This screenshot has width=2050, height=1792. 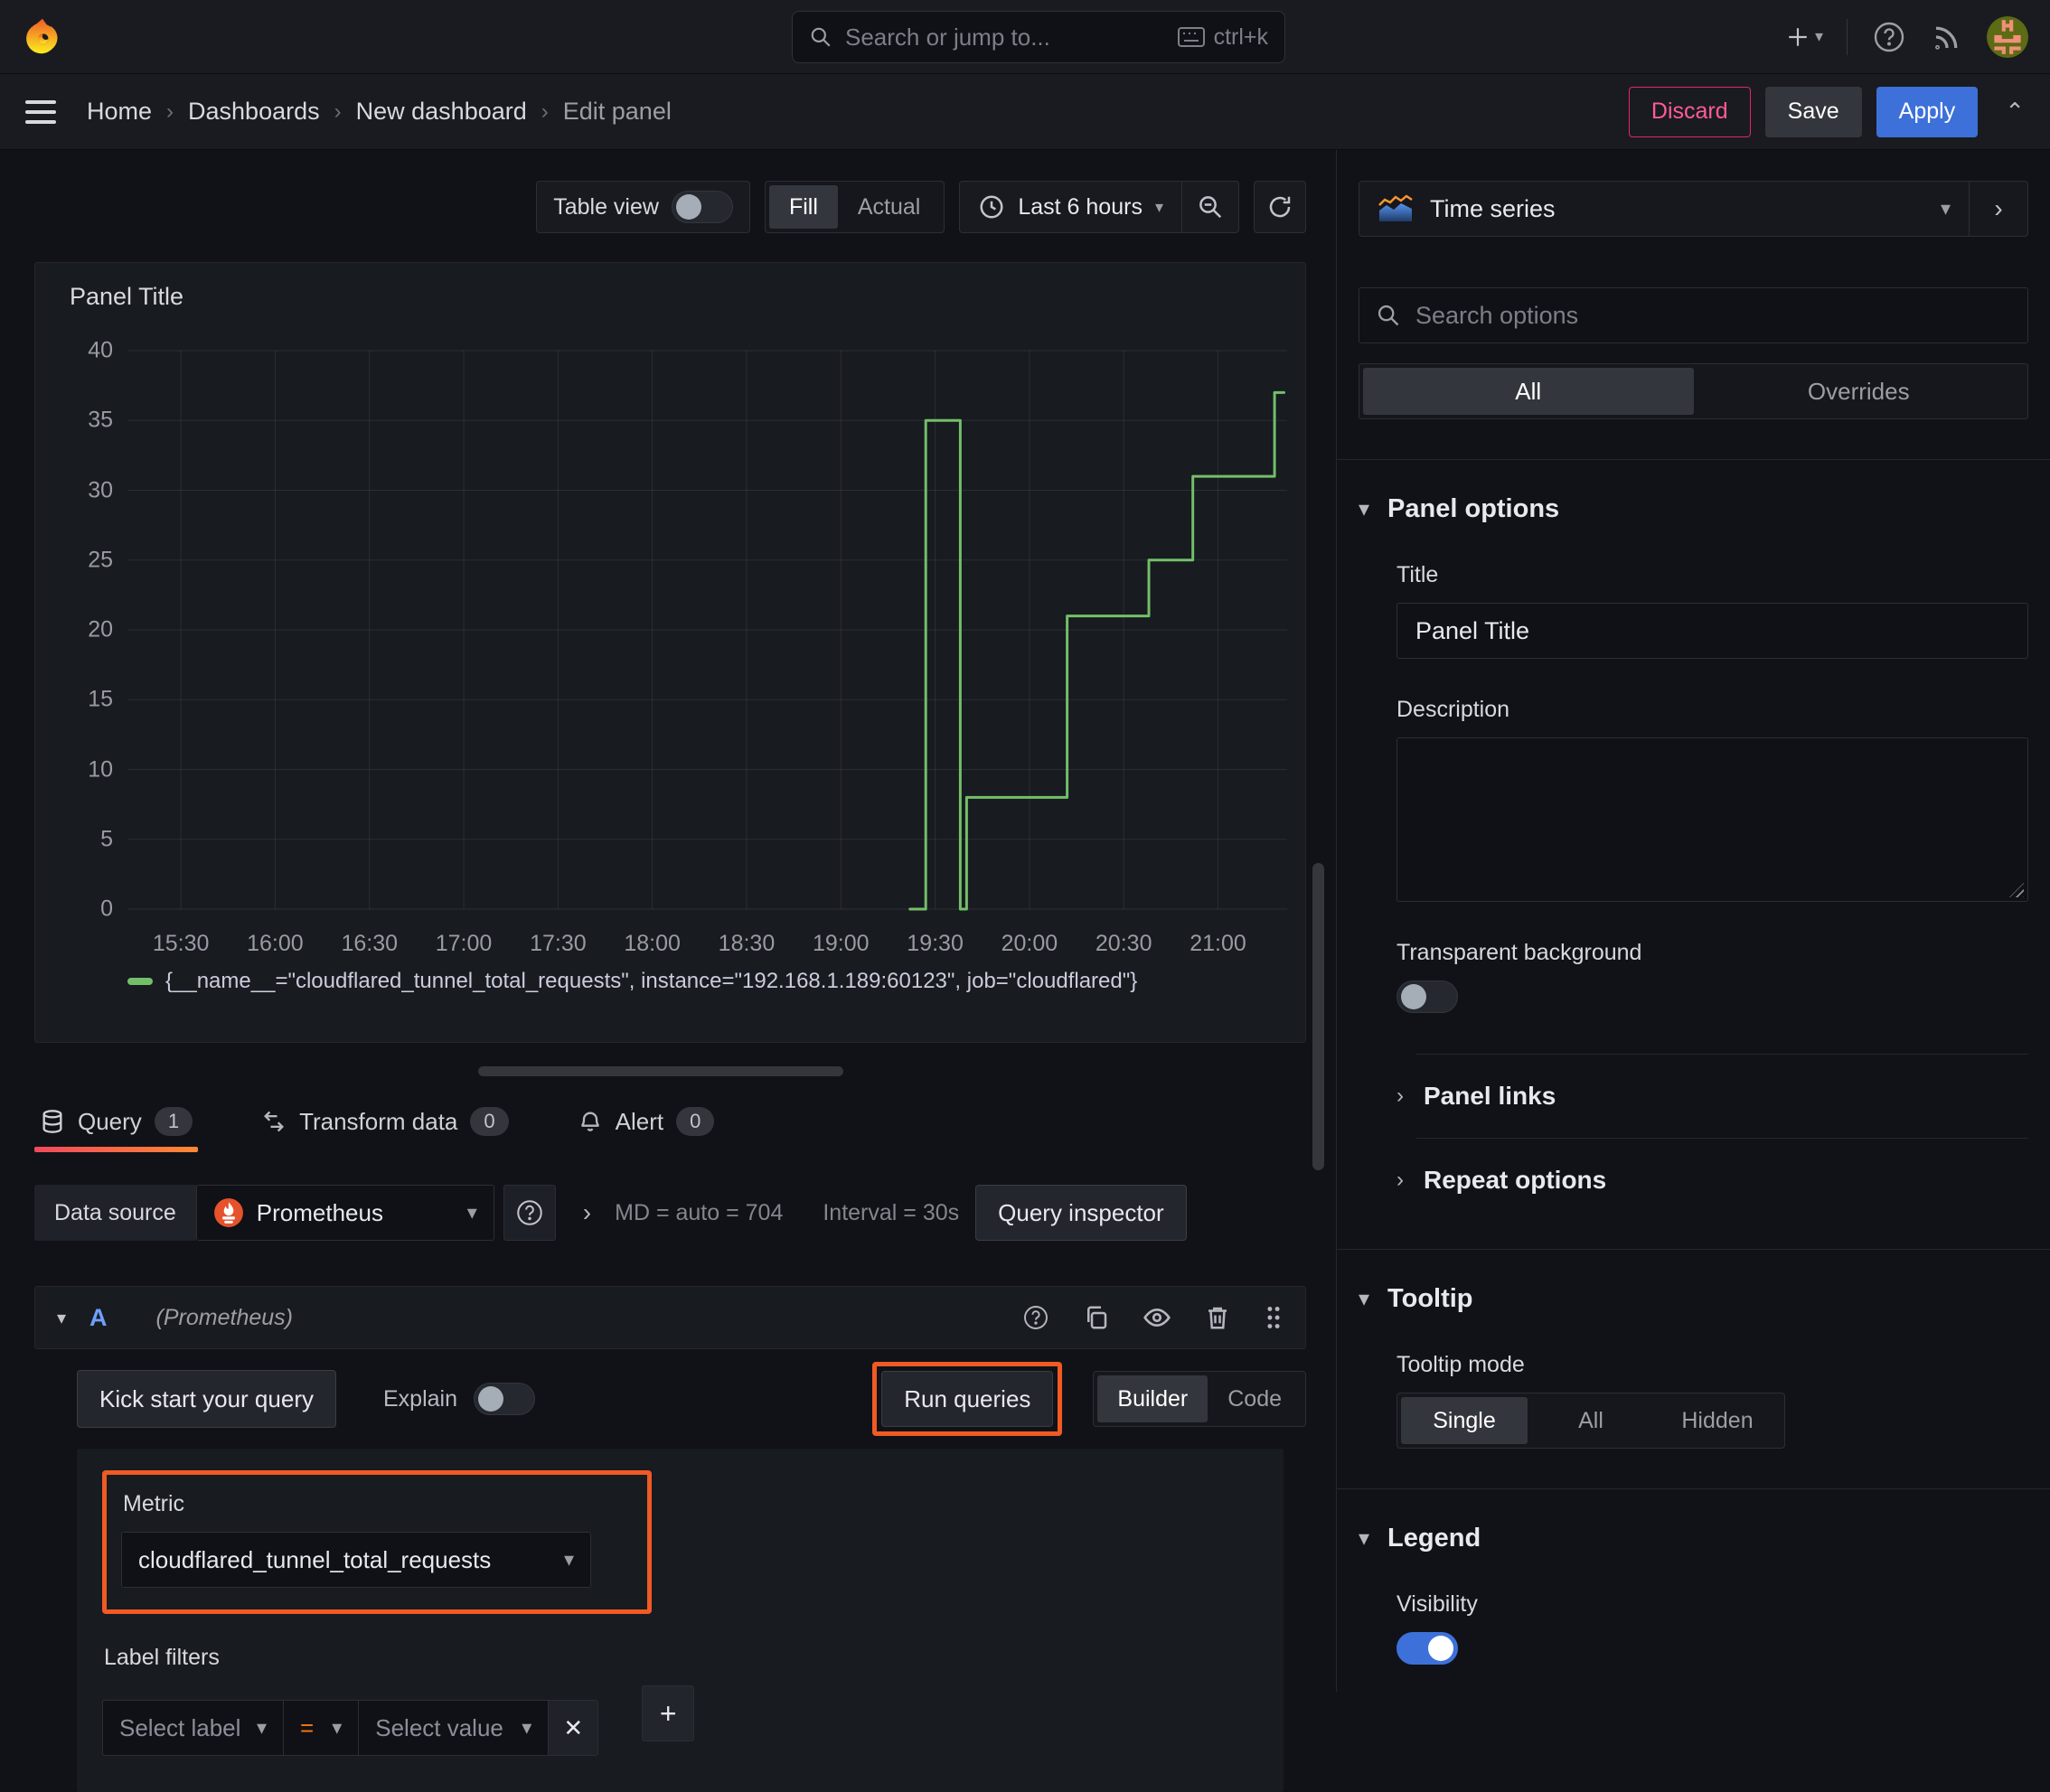 I want to click on builder-option: Builder, so click(x=1153, y=1398).